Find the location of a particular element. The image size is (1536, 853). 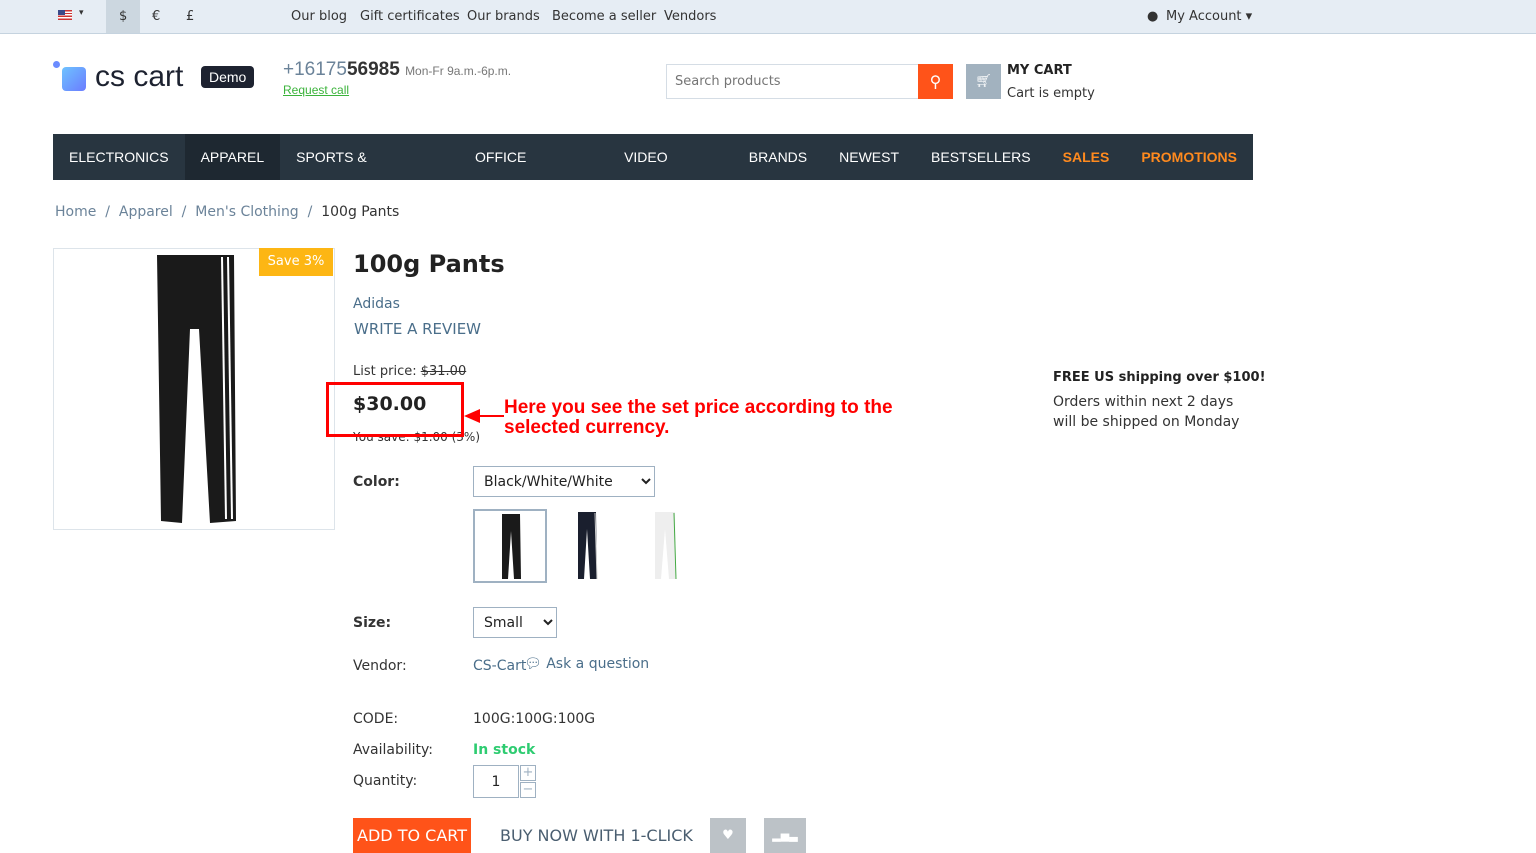

product-image is located at coordinates (194, 389).